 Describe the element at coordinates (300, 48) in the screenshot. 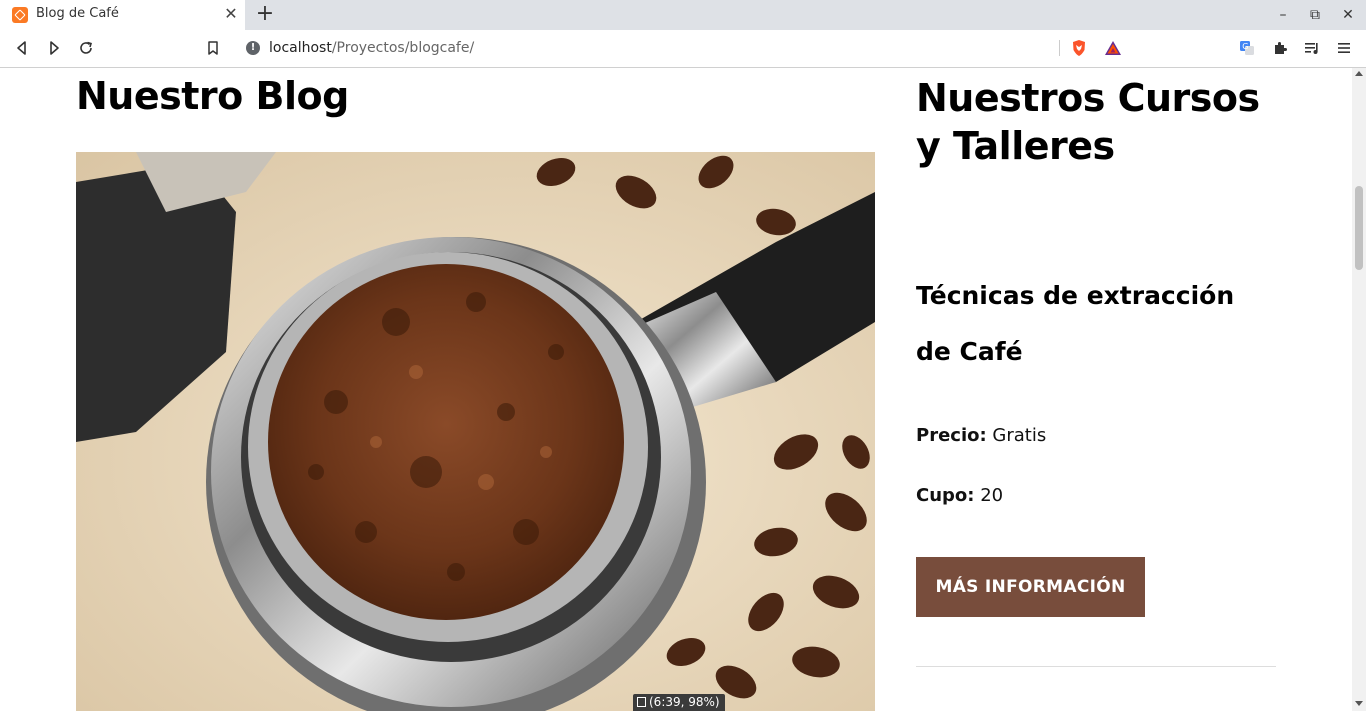

I see `url-host: localhost` at that location.